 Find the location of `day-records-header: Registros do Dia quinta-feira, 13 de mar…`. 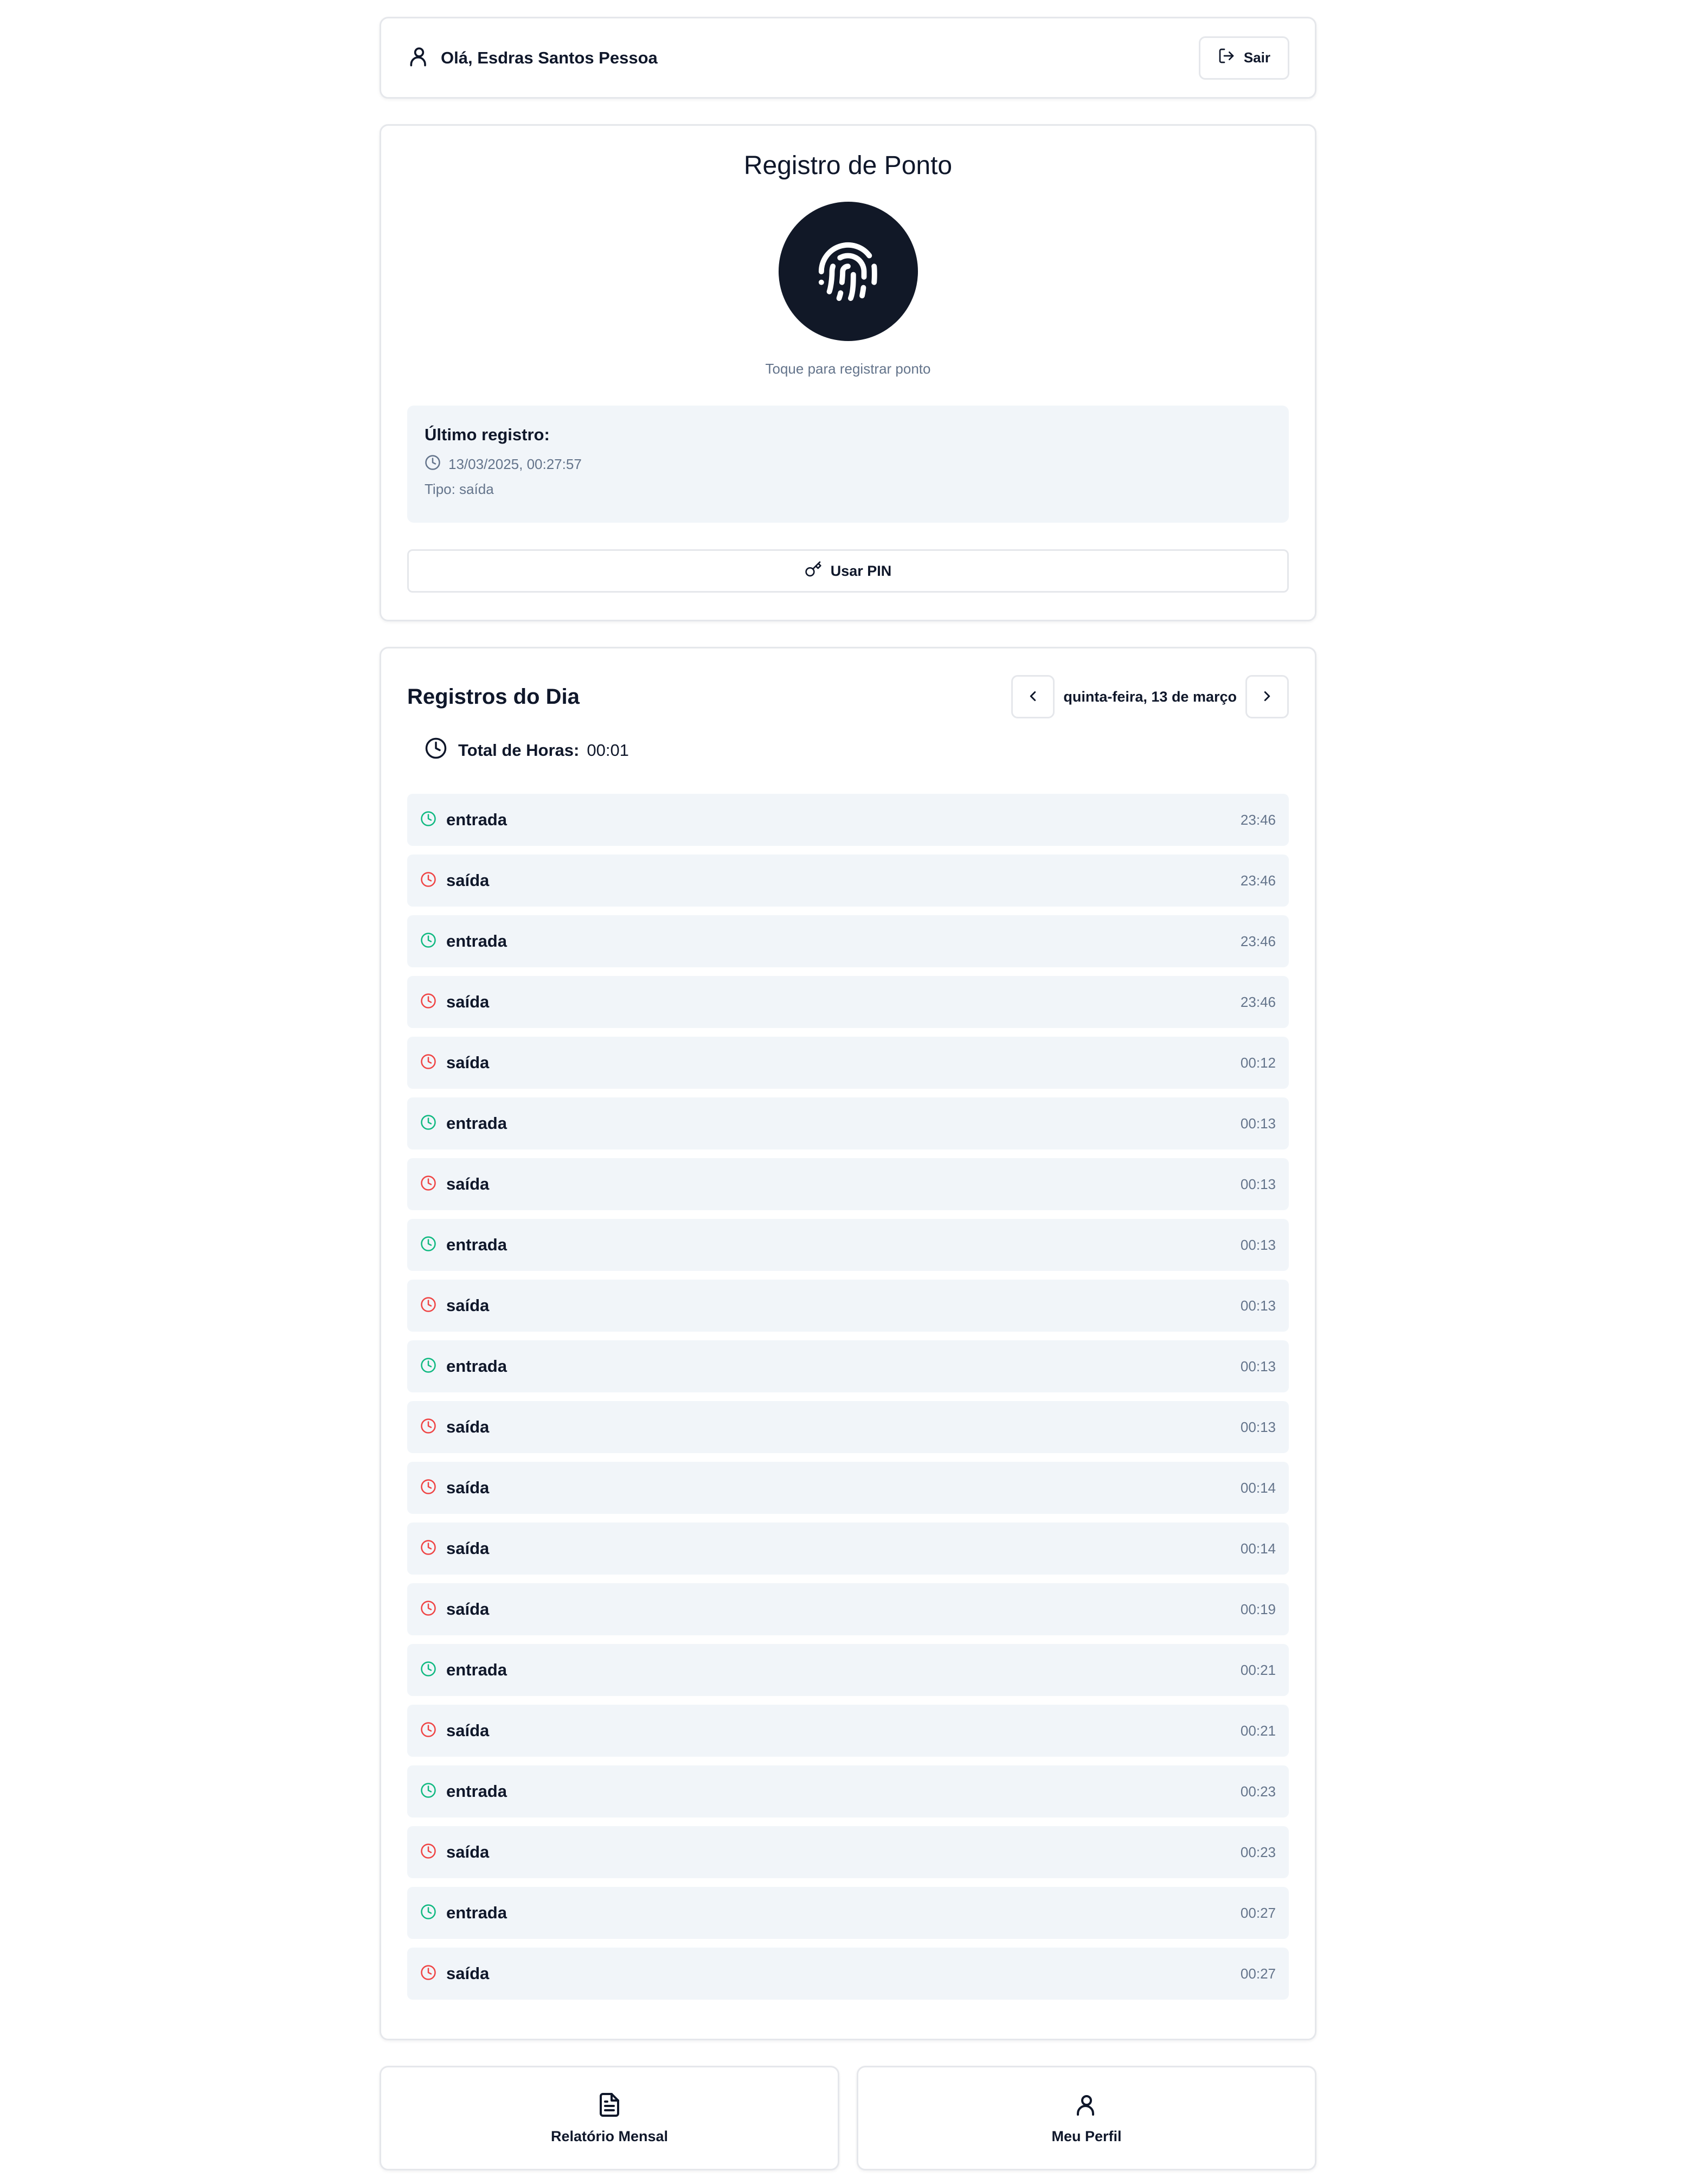

day-records-header: Registros do Dia quinta-feira, 13 de mar… is located at coordinates (848, 697).